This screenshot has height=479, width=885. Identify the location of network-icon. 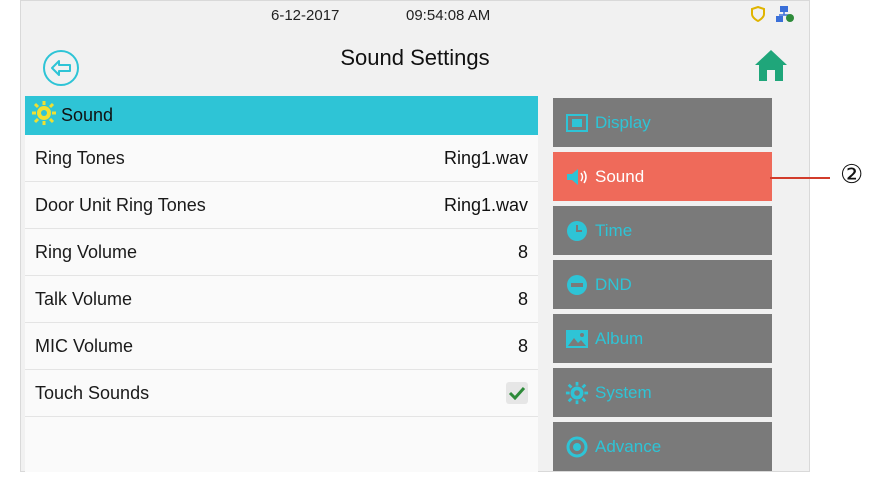
(785, 16).